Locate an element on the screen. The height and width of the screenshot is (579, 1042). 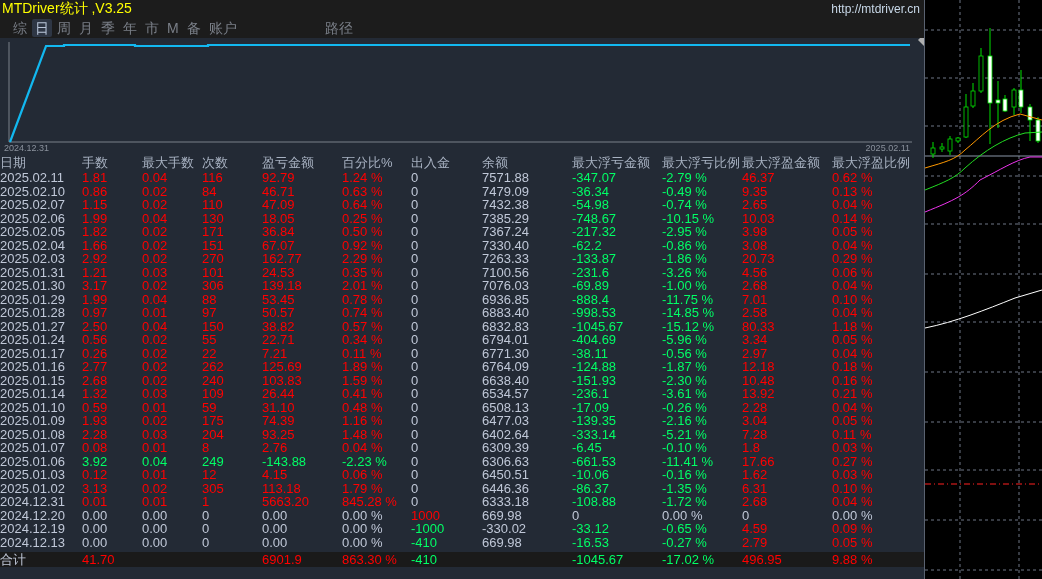
tab: 备 is located at coordinates (193, 28).